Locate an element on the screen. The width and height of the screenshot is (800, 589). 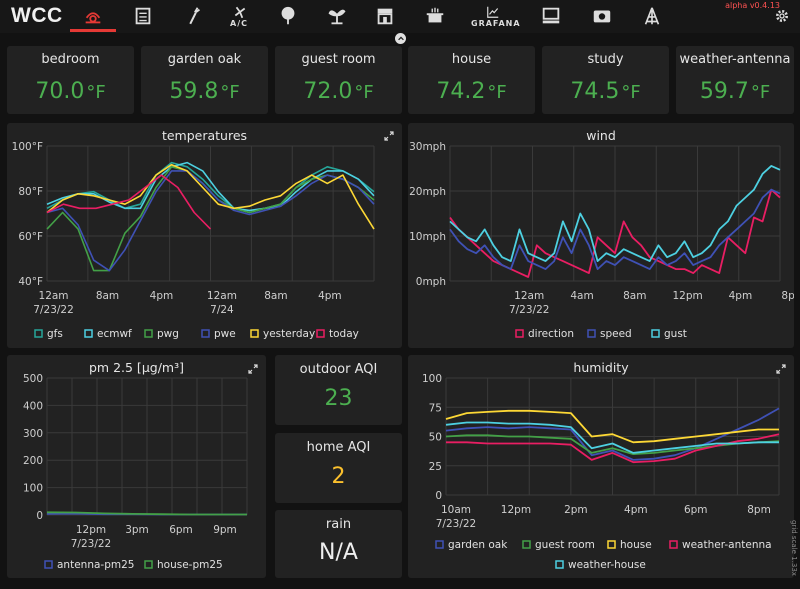
legend-label: weather-antenna is located at coordinates (727, 545).